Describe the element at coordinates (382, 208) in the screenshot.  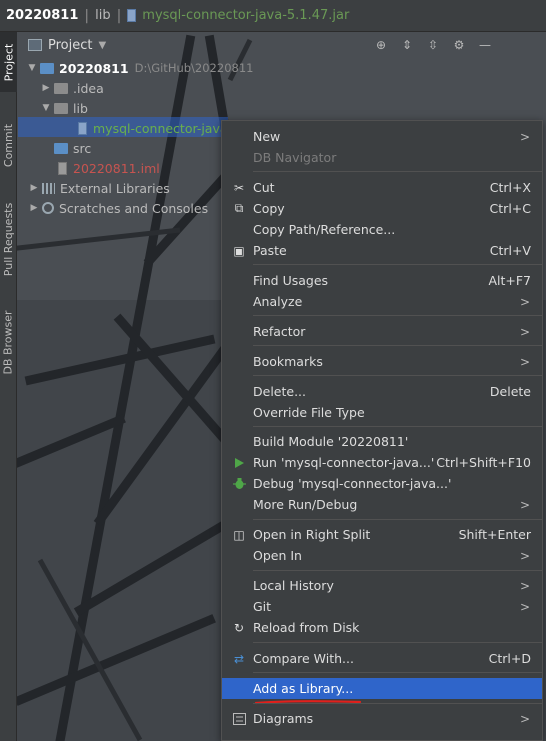
I see `menu-item-copy: ⧉ Copy Ctrl+C` at that location.